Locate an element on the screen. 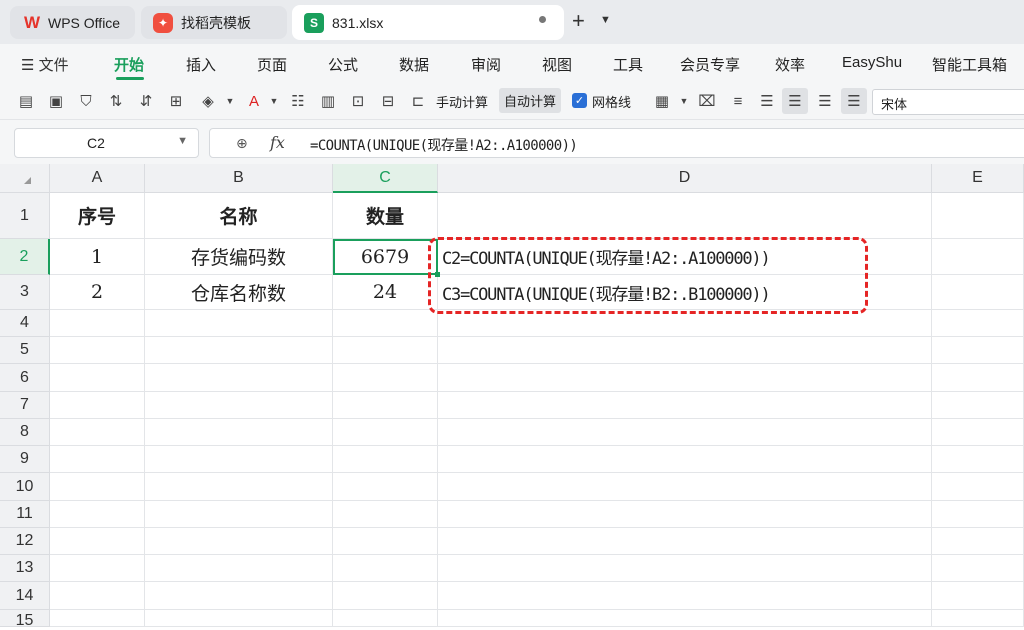 The image size is (1024, 630). menu-formula: 公式 is located at coordinates (343, 64).